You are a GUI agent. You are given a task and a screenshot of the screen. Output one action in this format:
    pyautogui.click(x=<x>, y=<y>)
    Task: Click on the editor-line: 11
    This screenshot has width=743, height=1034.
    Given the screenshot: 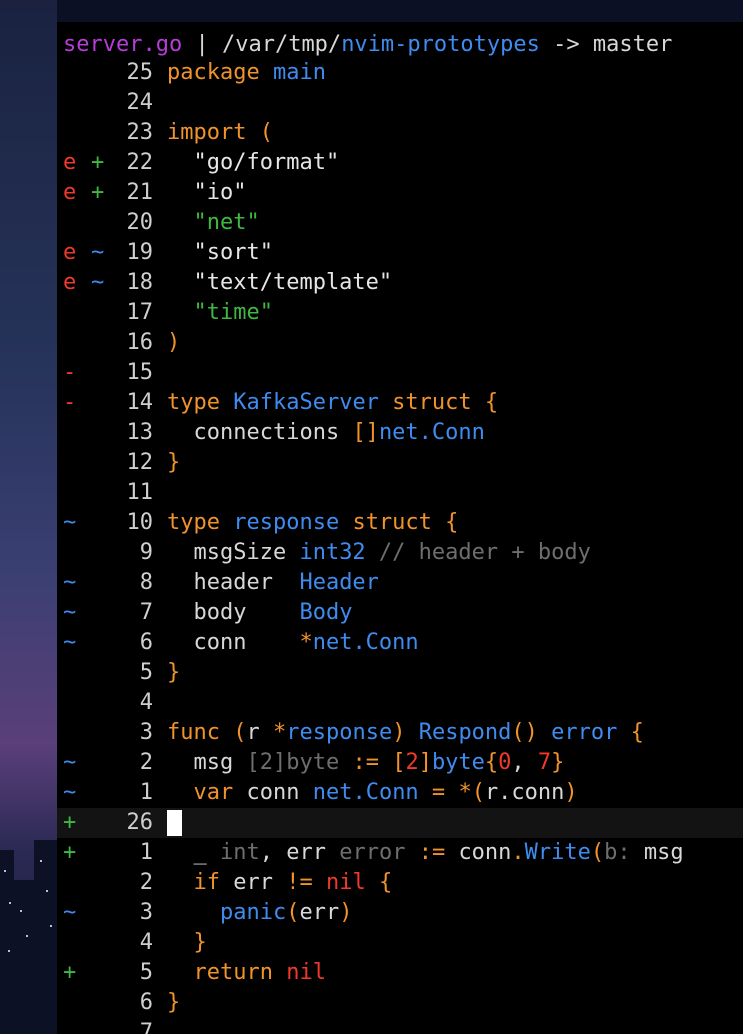 What is the action you would take?
    pyautogui.click(x=400, y=493)
    